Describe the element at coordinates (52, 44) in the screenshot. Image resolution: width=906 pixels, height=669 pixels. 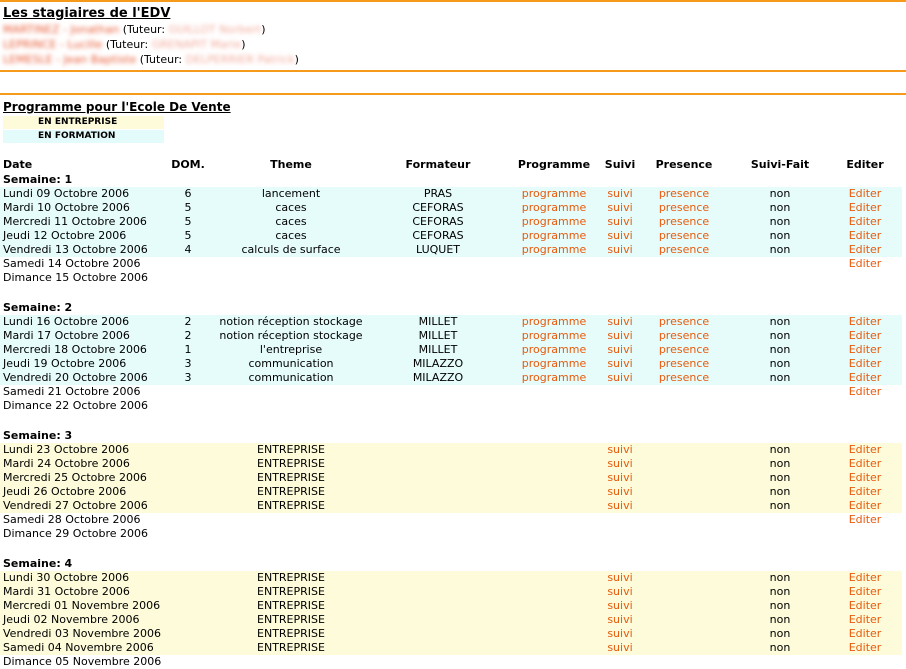
I see `trainee-name: LEPRINCE - Lucille` at that location.